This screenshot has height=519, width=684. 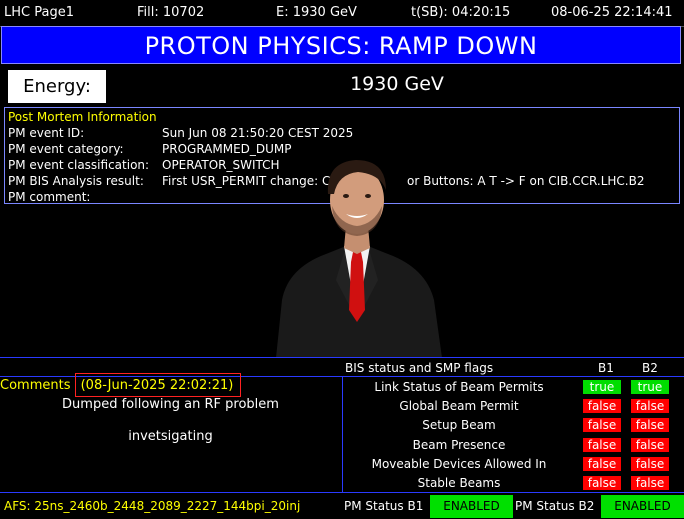 I want to click on machine-mode-banner: PROTON PHYSICS: RAMP DOWN, so click(x=341, y=45).